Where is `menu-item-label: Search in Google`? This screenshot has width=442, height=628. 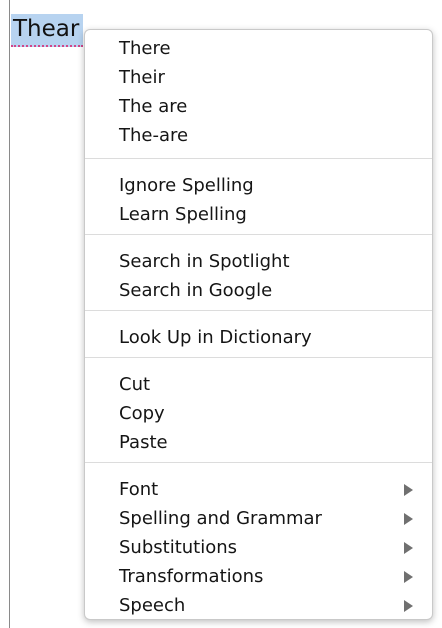 menu-item-label: Search in Google is located at coordinates (196, 290).